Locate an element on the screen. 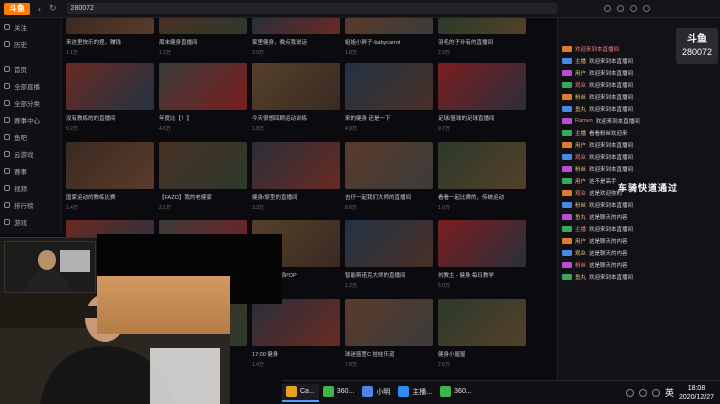  stream-title: 看看一起比赛的，传统运动 is located at coordinates (482, 197).